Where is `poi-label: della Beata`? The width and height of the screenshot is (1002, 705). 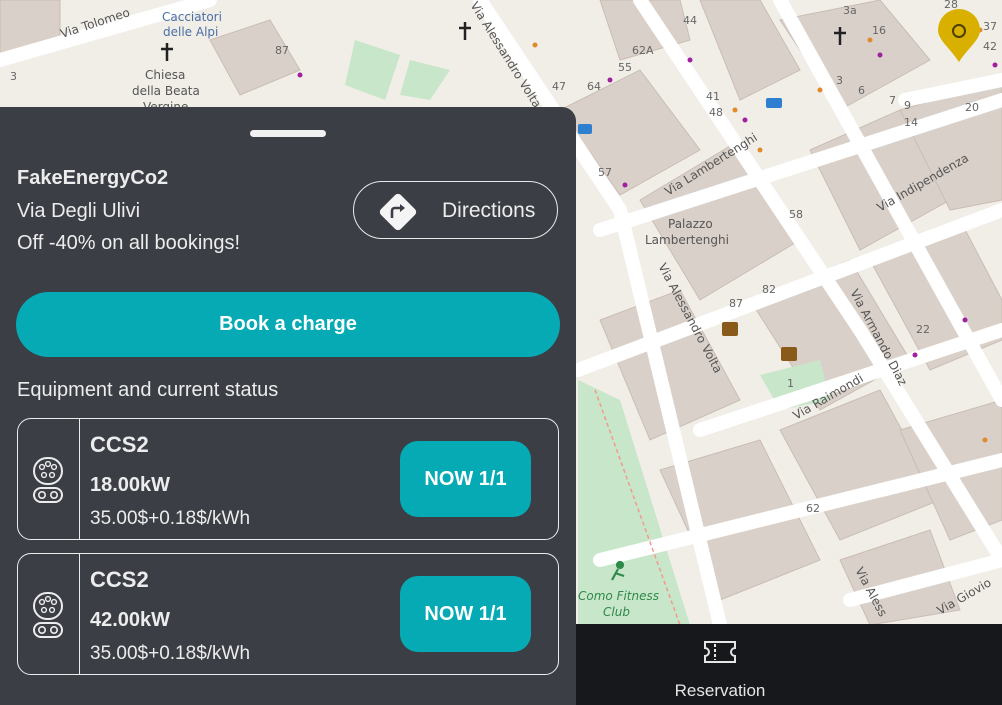 poi-label: della Beata is located at coordinates (166, 91).